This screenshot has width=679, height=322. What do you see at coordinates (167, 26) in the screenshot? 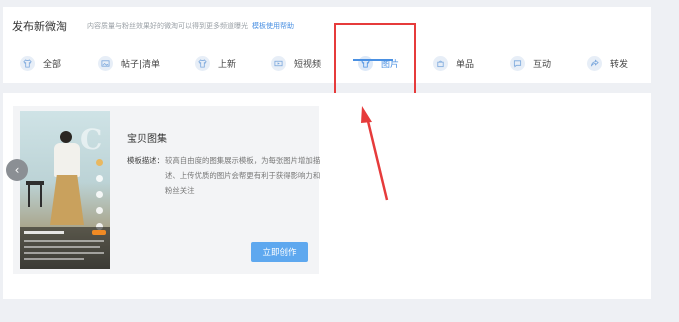
I see `description-text: 内容质量与粉丝效果好的微淘可以得到更多频道曝光` at bounding box center [167, 26].